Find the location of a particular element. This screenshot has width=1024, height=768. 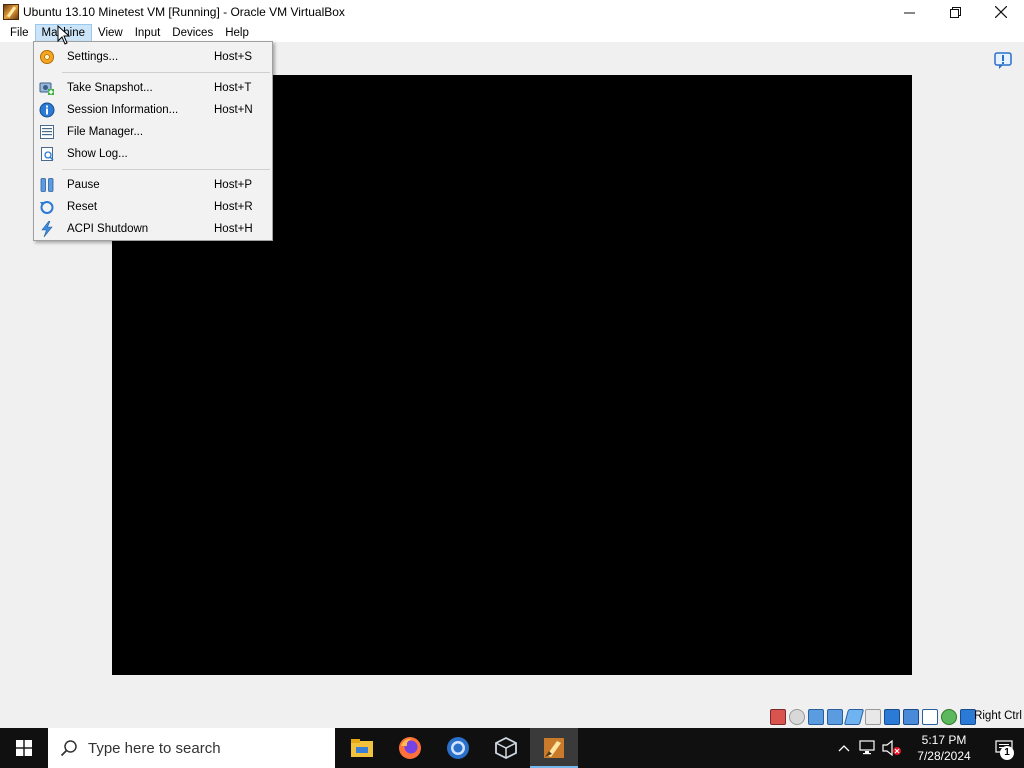

file-manager-icon is located at coordinates (47, 132).